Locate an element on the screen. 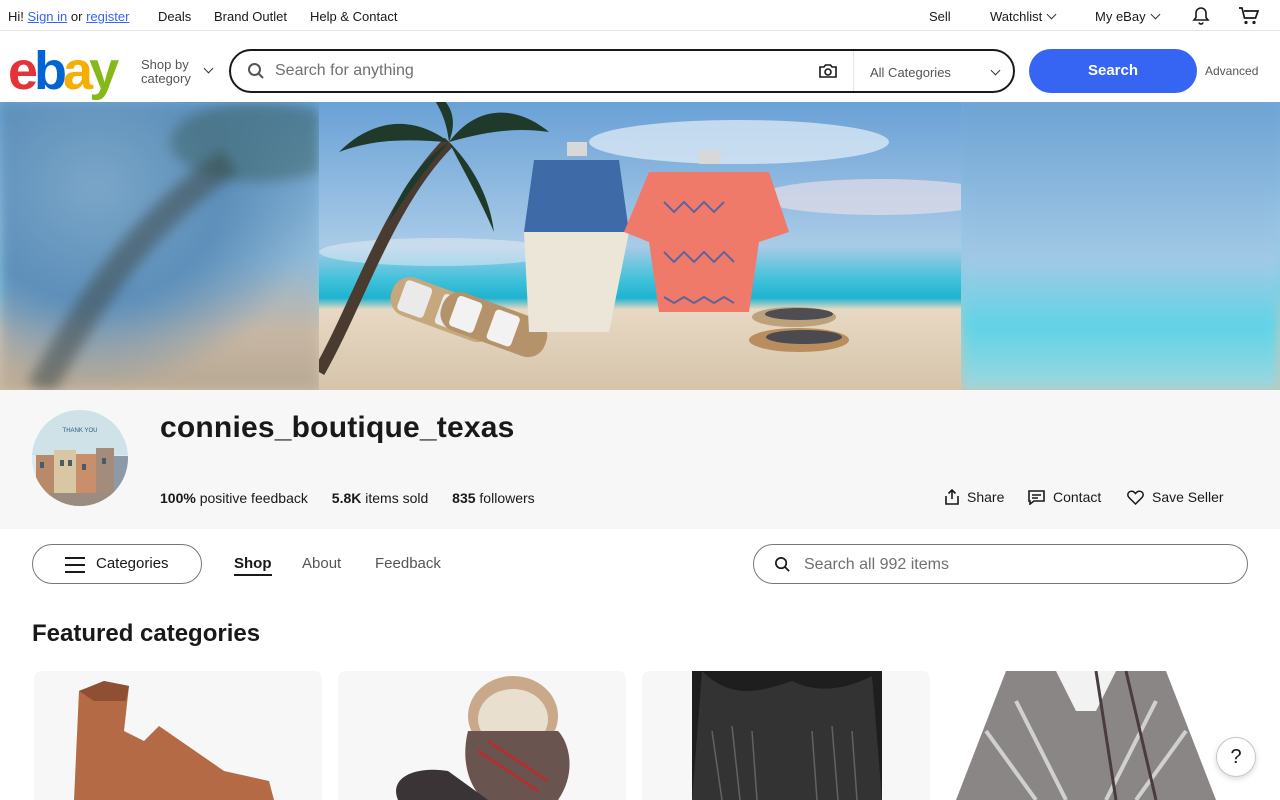  register-link: register is located at coordinates (107, 16).